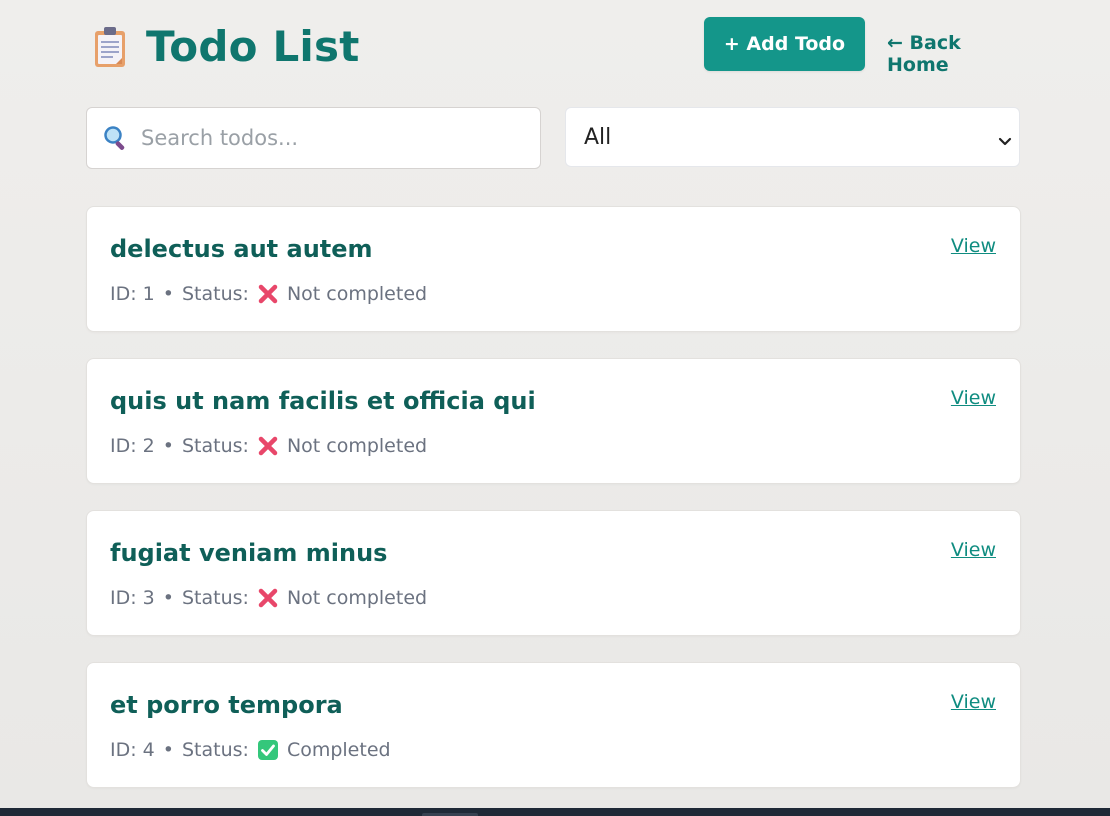 The width and height of the screenshot is (1110, 816). I want to click on todo-id: ID: 1, so click(132, 294).